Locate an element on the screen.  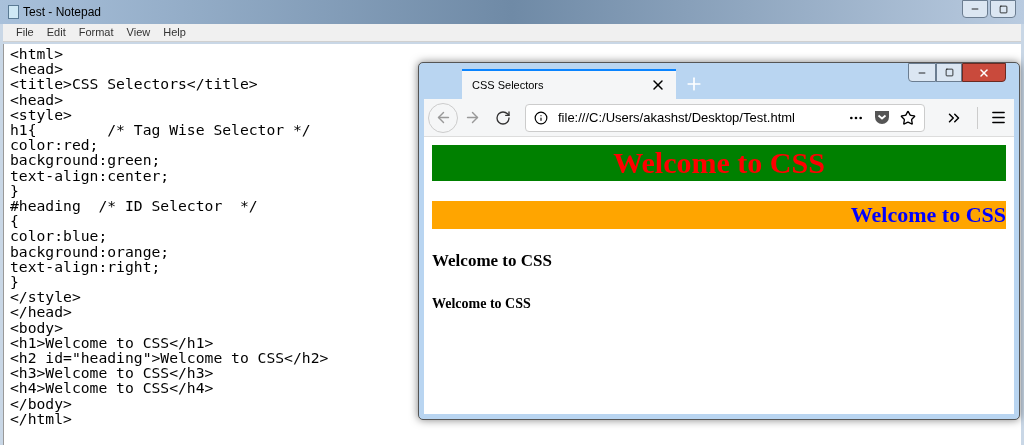
code-line: text-align:right; is located at coordinates (85, 266).